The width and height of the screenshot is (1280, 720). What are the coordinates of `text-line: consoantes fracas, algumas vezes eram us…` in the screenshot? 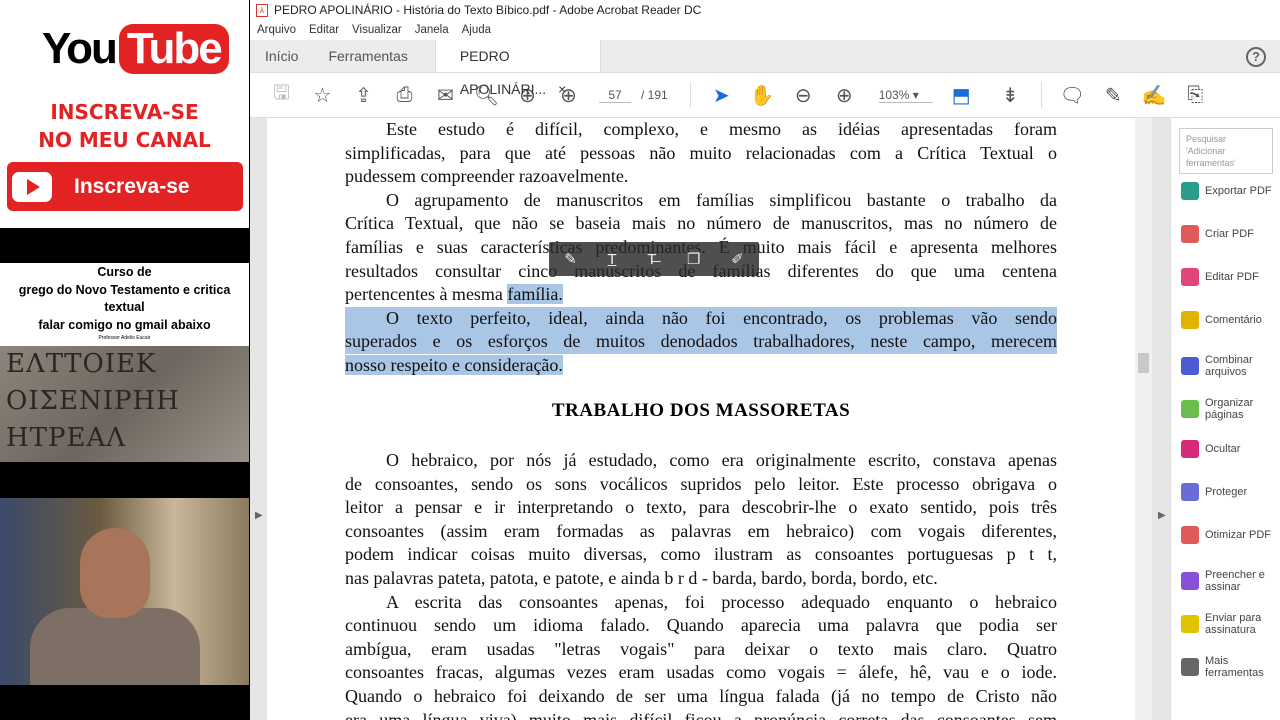 It's located at (701, 672).